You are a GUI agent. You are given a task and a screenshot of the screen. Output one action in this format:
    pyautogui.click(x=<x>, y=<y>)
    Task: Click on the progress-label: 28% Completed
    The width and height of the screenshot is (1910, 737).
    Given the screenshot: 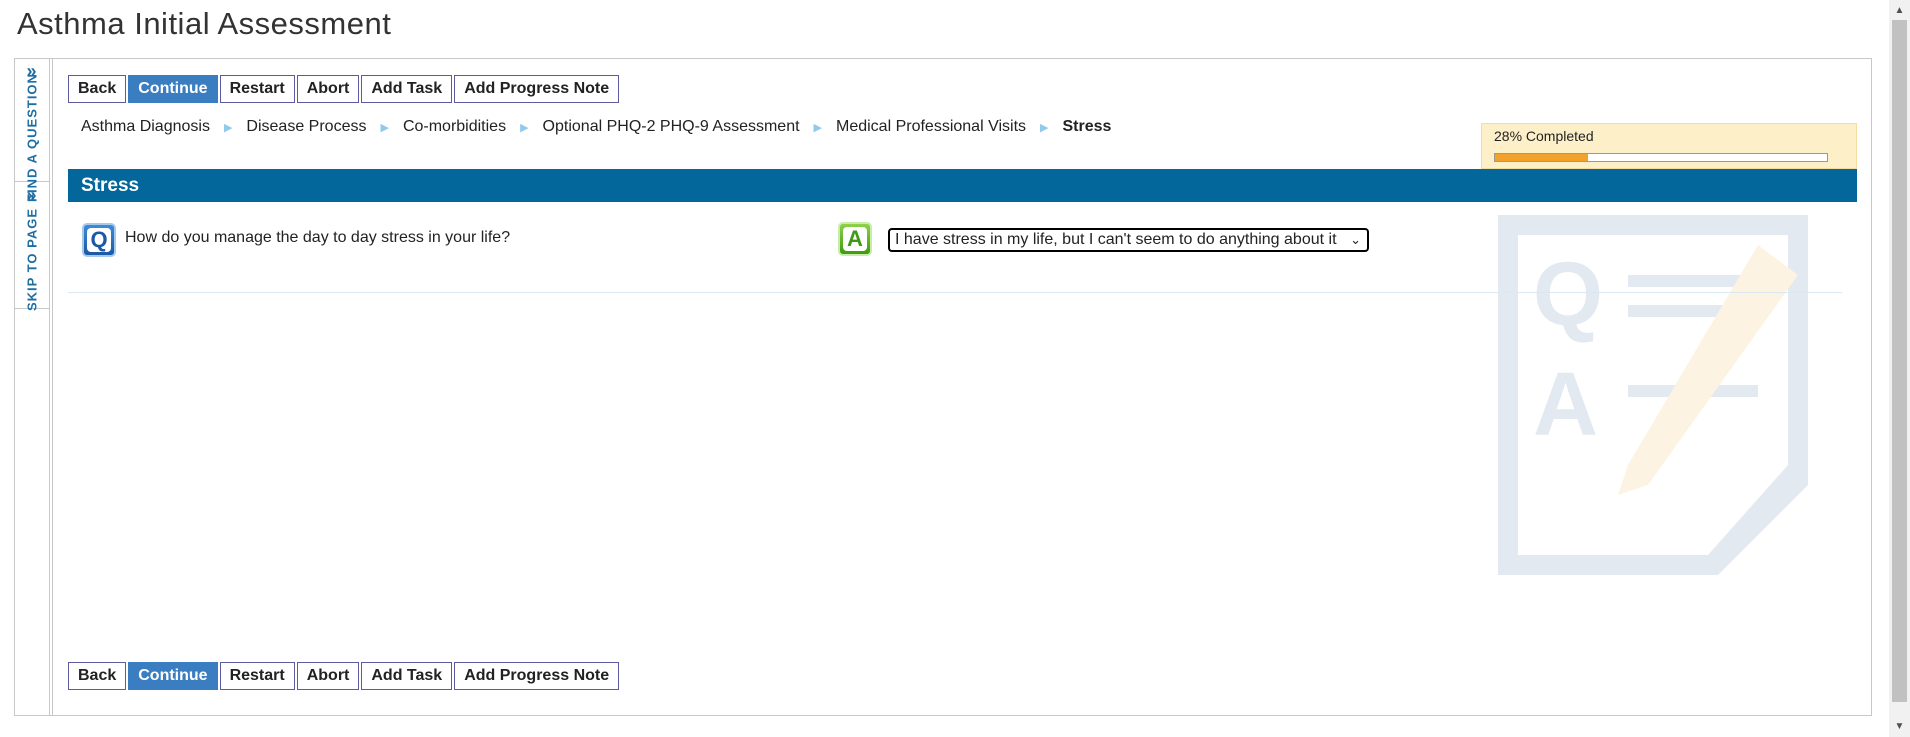 What is the action you would take?
    pyautogui.click(x=1544, y=136)
    